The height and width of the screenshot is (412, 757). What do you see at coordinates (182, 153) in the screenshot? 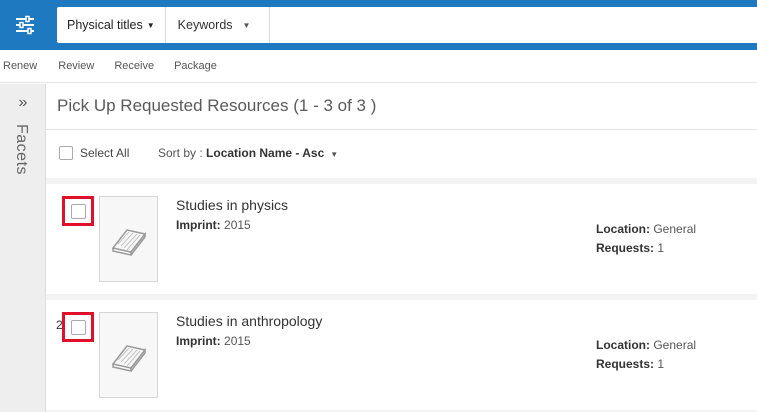
I see `sort-prefix: Sort by :` at bounding box center [182, 153].